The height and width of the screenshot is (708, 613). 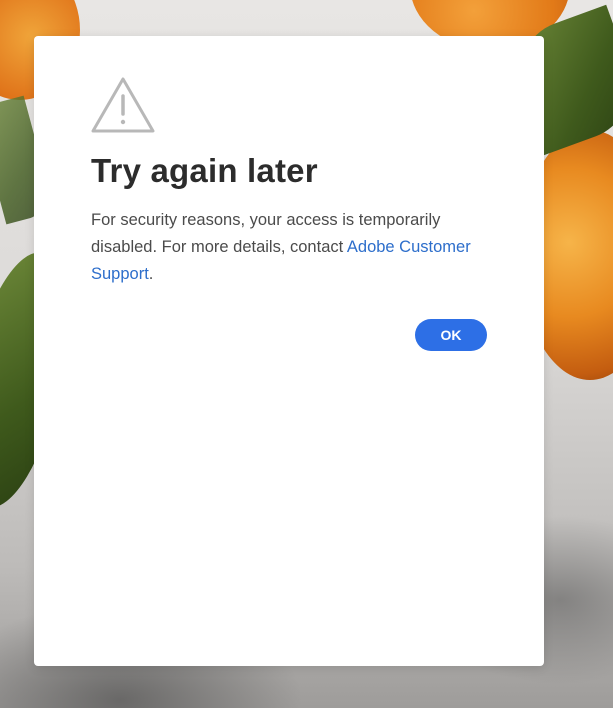 I want to click on ok-button: OK, so click(x=451, y=335).